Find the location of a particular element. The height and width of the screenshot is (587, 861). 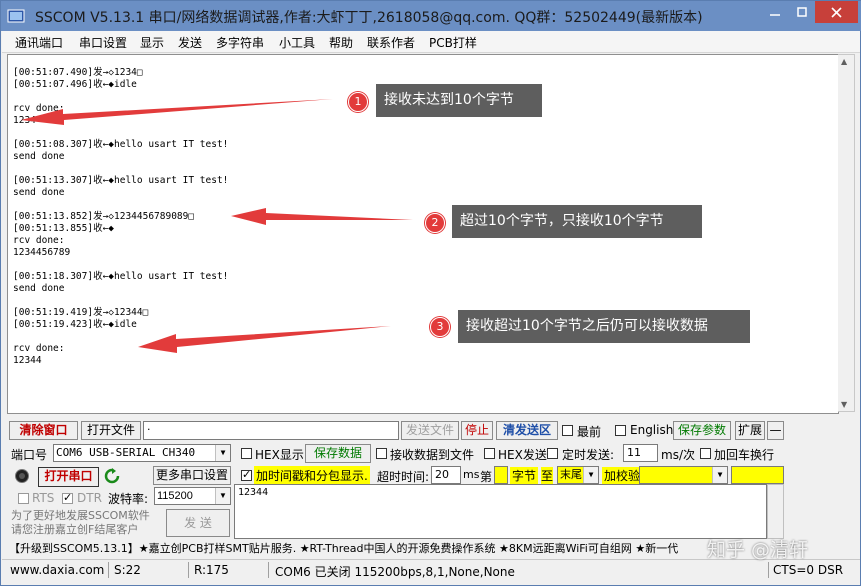

callout-badge-1: 1 is located at coordinates (358, 102).